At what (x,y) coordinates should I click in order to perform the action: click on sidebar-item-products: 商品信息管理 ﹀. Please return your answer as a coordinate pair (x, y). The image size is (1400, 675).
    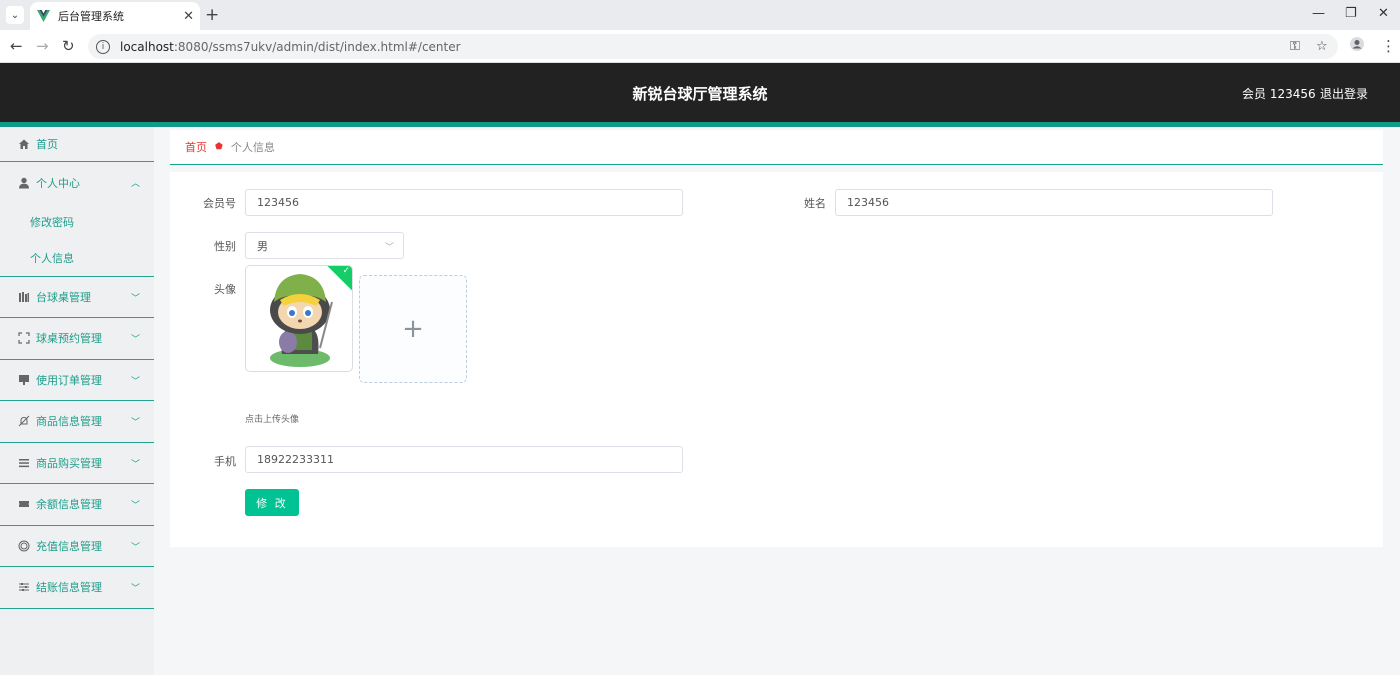
    Looking at the image, I should click on (77, 422).